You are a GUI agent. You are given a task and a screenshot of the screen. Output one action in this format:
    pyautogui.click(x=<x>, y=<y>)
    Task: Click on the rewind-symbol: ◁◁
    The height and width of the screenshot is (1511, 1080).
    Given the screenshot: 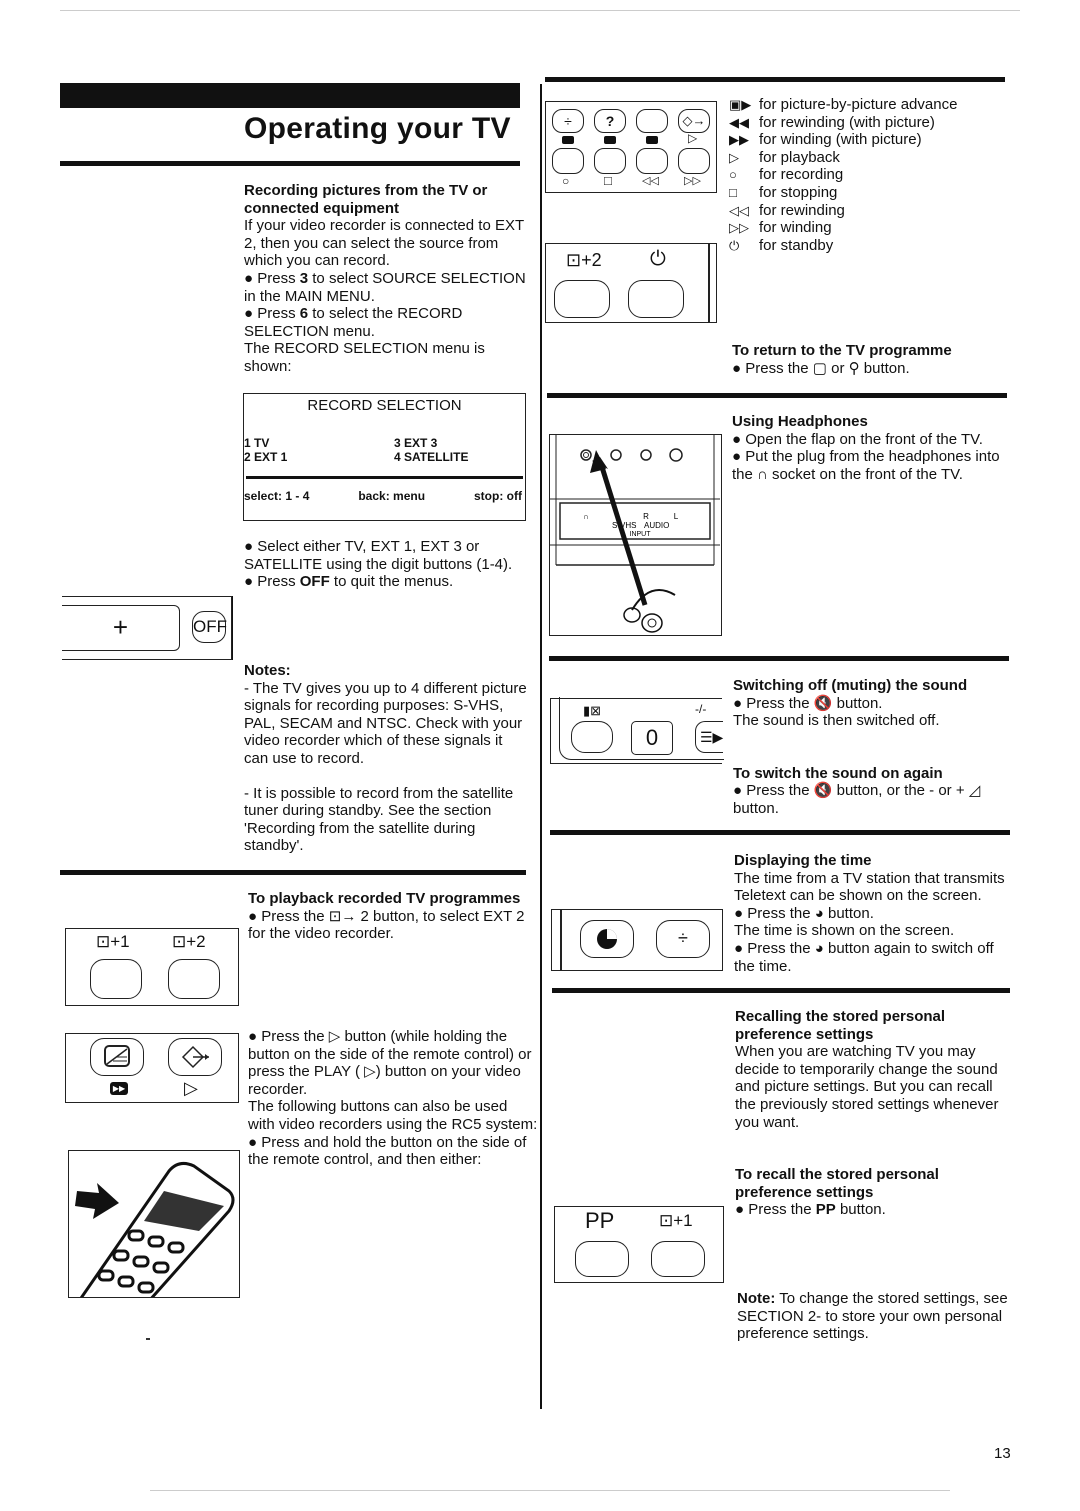 What is the action you would take?
    pyautogui.click(x=650, y=181)
    